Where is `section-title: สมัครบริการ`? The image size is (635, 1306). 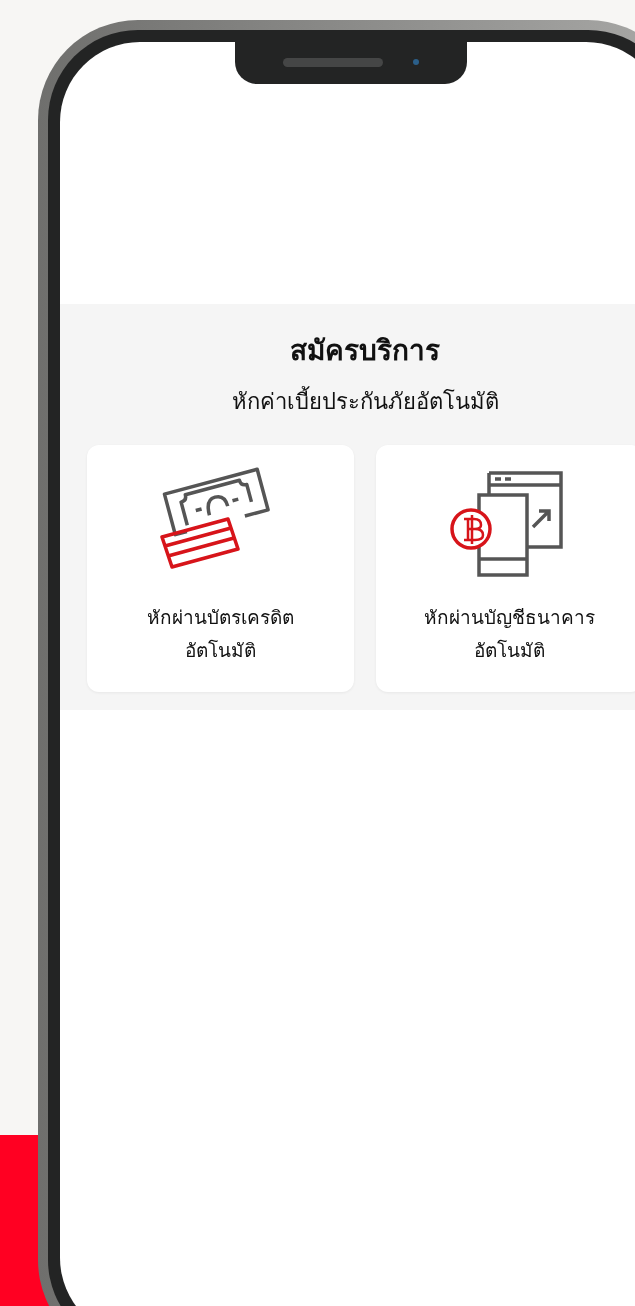
section-title: สมัครบริการ is located at coordinates (365, 351).